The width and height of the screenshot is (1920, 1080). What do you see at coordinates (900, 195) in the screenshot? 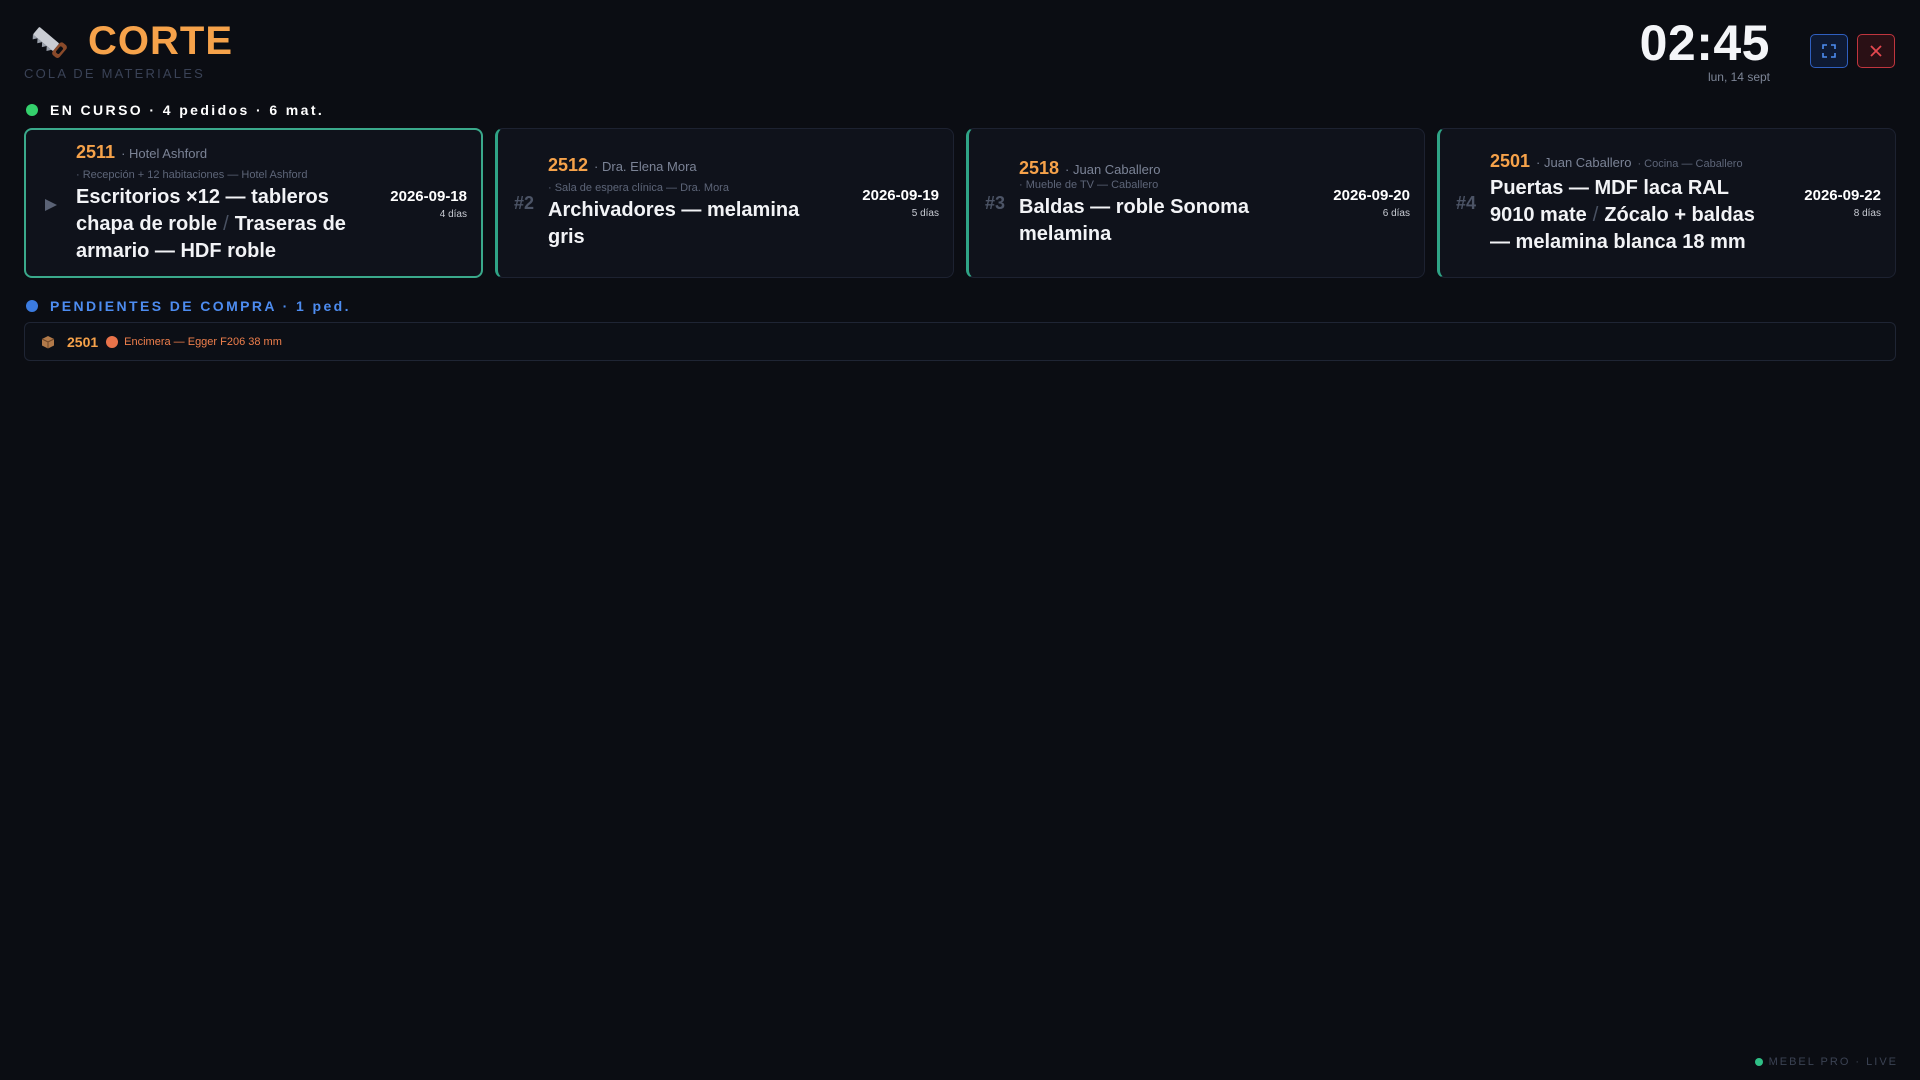
I see `due-date-value: 2026-09-19` at bounding box center [900, 195].